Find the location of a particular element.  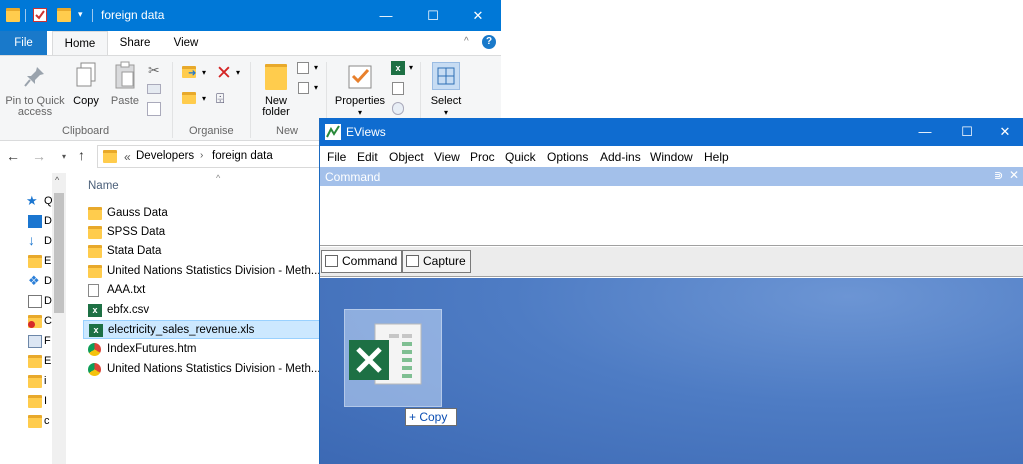

customize-toolbar-icon: ▾ is located at coordinates (80, 14).